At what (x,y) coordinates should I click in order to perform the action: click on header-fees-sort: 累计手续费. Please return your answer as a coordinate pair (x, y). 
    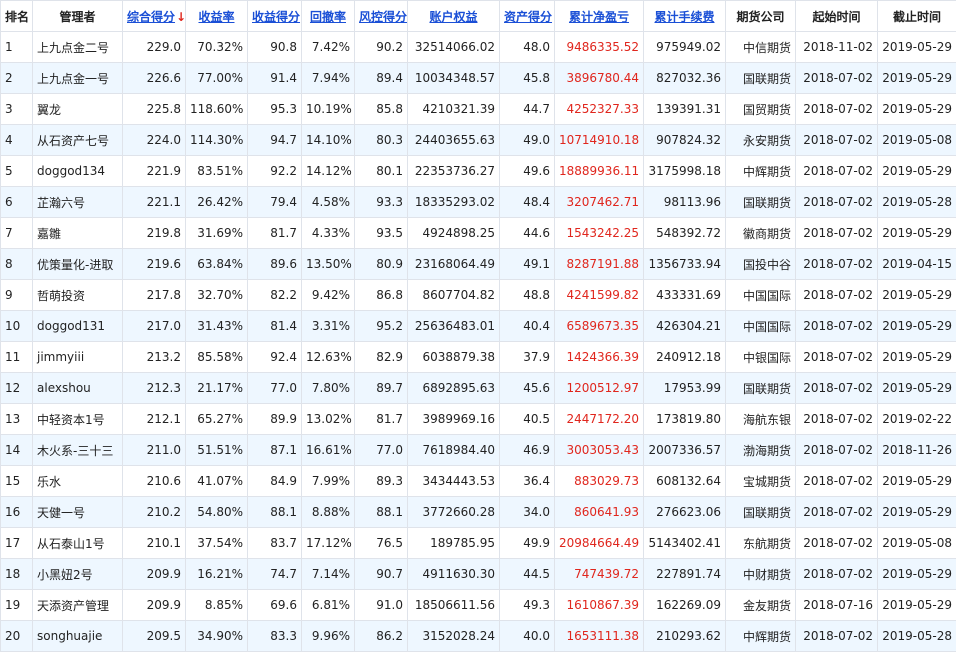
    Looking at the image, I should click on (685, 16).